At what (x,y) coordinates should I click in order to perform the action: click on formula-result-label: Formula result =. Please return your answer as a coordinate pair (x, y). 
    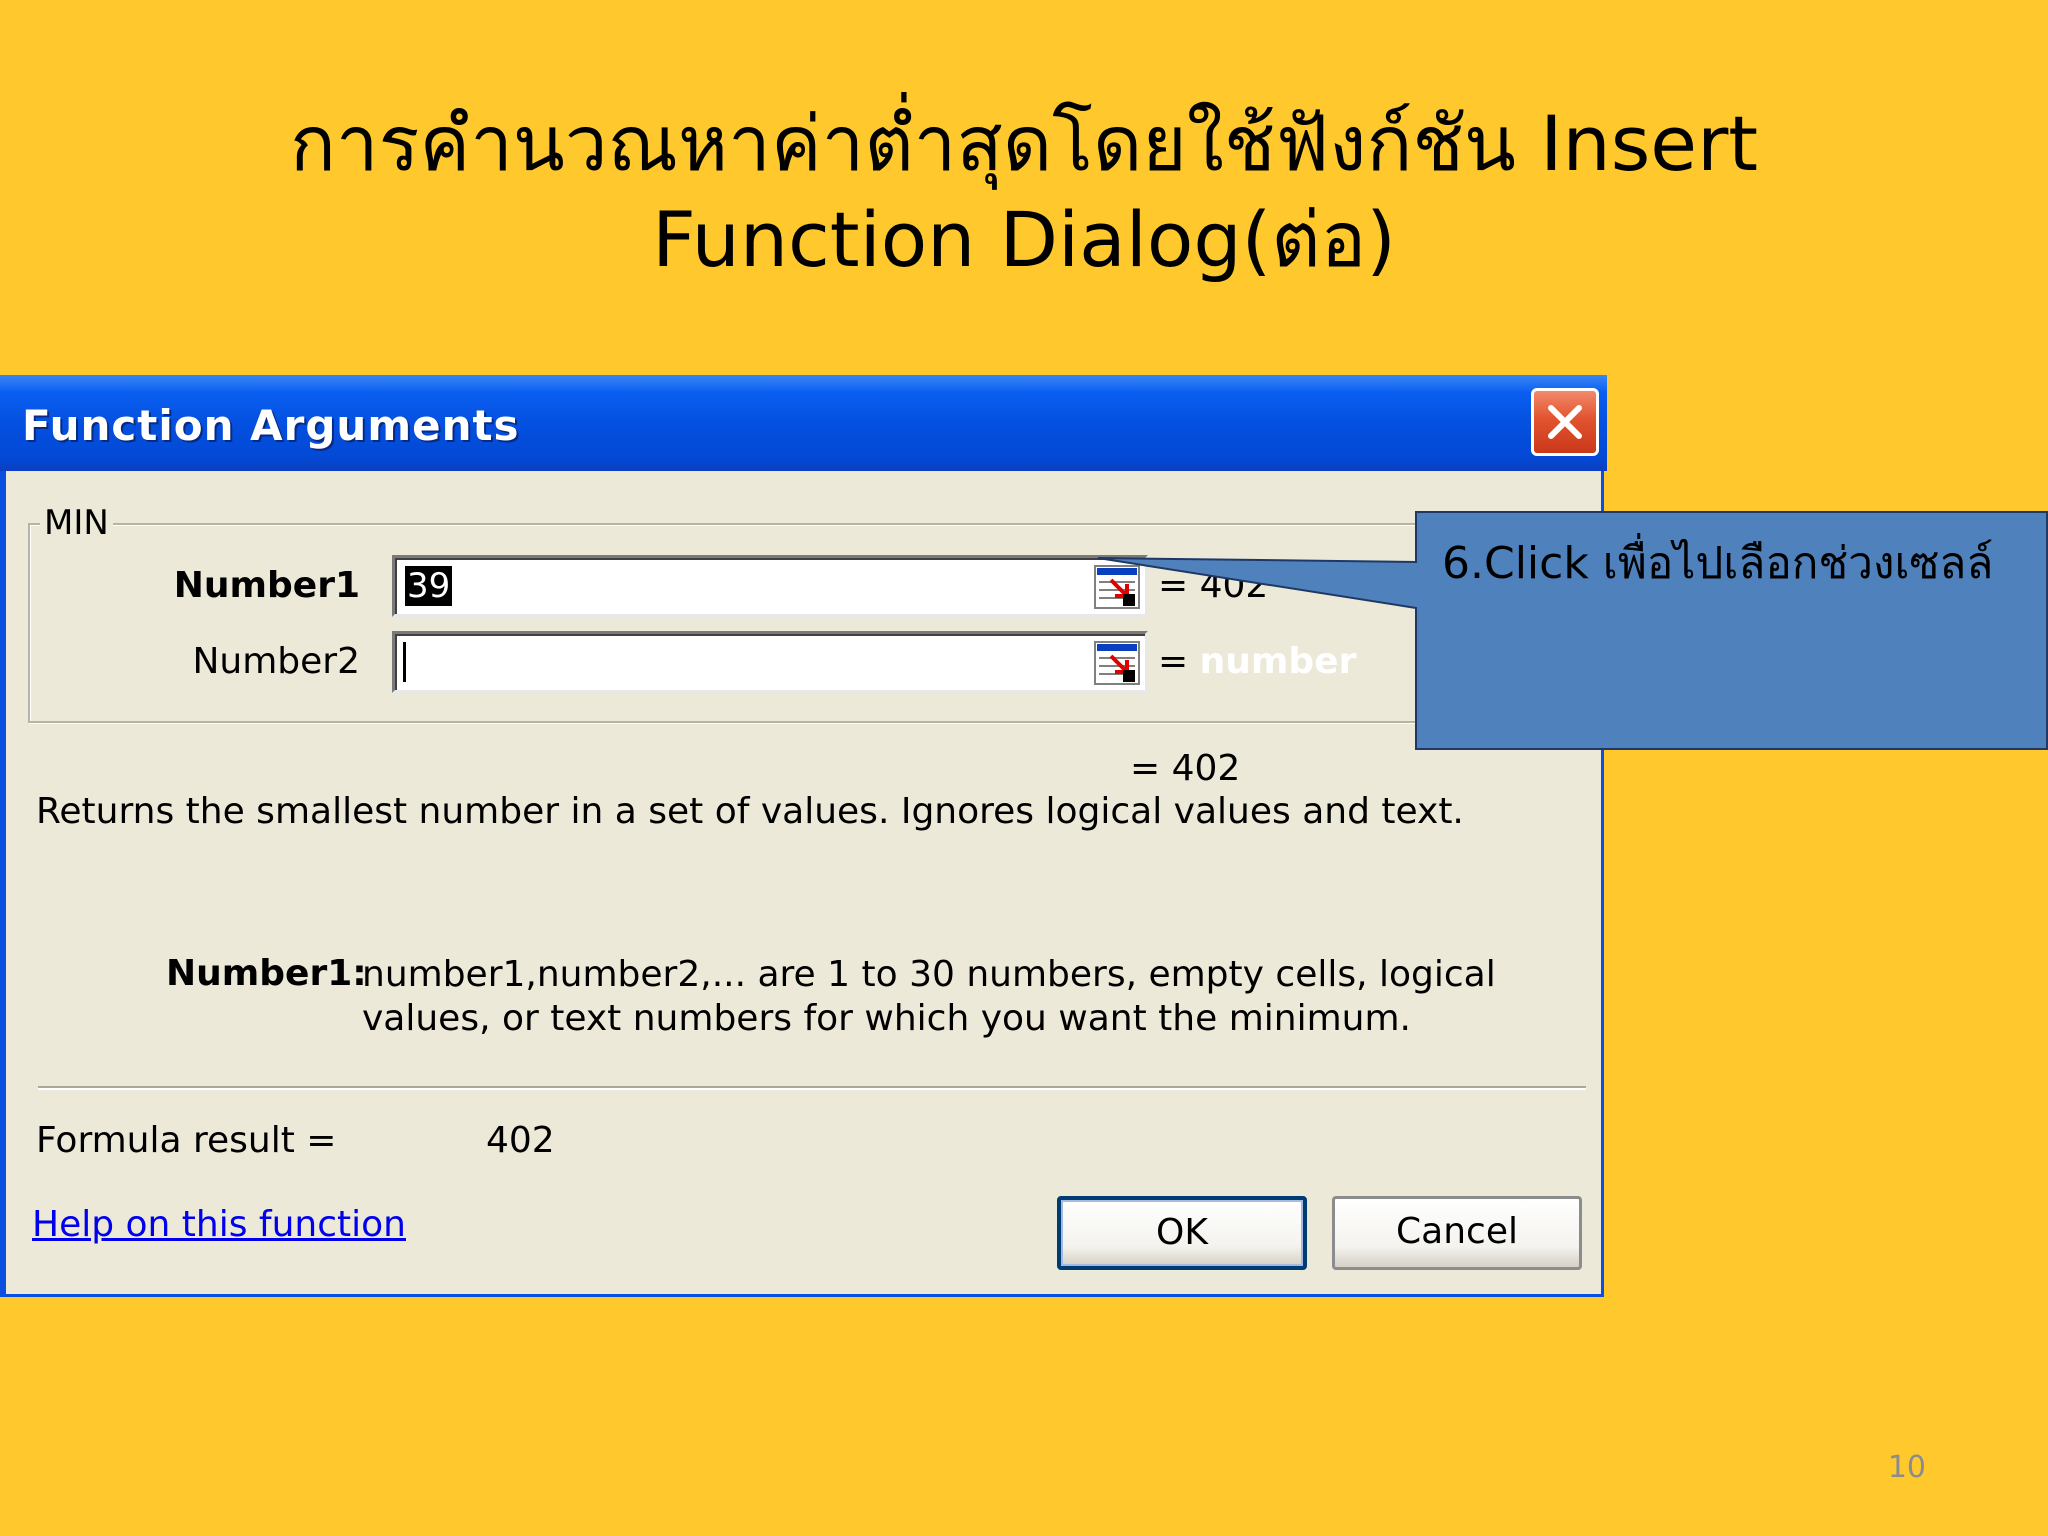
    Looking at the image, I should click on (186, 1140).